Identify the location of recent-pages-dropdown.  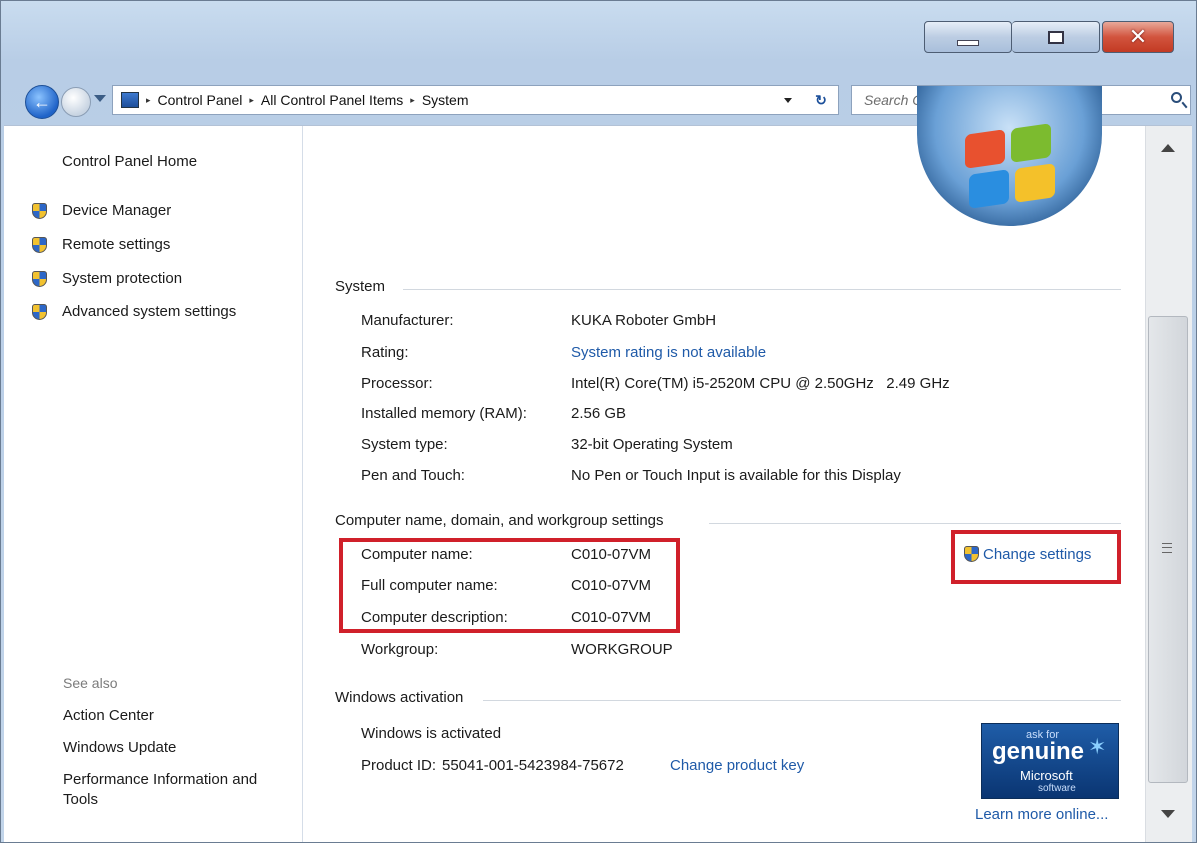
(100, 98).